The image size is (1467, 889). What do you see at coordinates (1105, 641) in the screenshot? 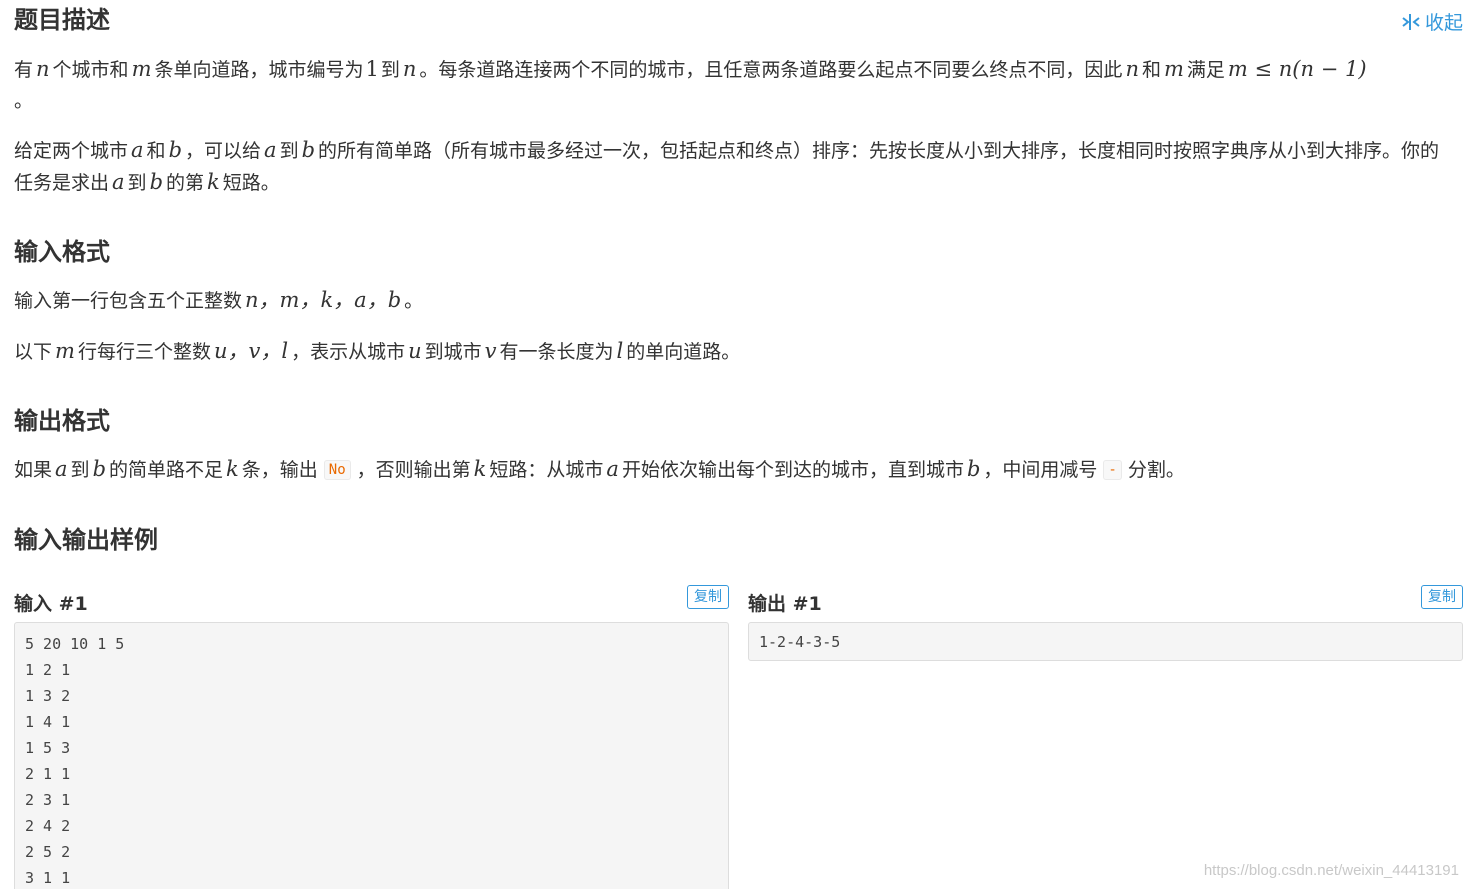
I see `sample-output-block: 1-2-4-3-5` at bounding box center [1105, 641].